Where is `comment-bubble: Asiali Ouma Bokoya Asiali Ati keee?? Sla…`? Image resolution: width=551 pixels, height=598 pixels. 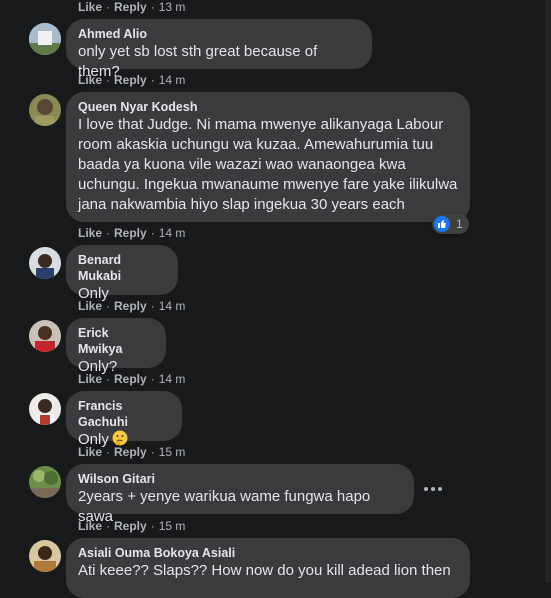
comment-bubble: Asiali Ouma Bokoya Asiali Ati keee?? Sla… is located at coordinates (268, 568).